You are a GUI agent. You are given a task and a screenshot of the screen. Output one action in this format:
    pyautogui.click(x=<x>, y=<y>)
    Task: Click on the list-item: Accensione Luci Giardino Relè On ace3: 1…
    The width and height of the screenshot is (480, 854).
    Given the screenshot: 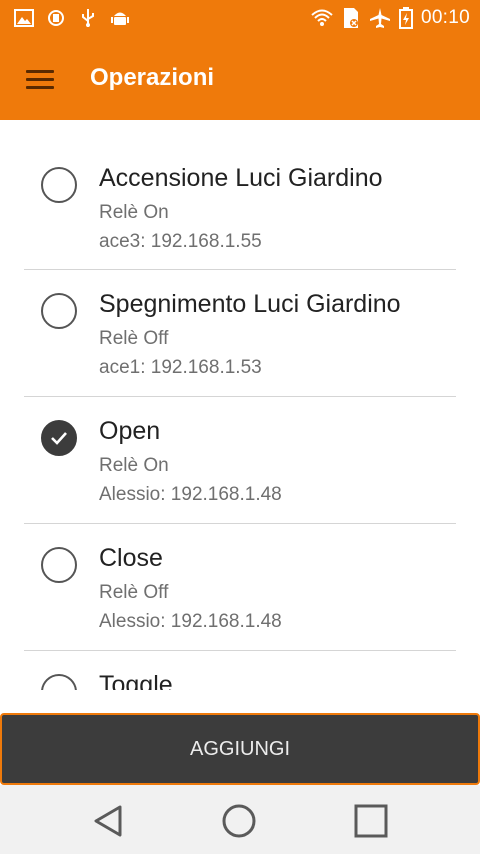 What is the action you would take?
    pyautogui.click(x=240, y=207)
    